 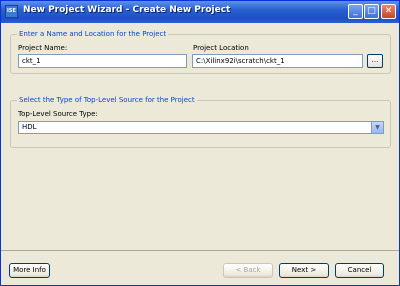 I want to click on more-info-button: More Info, so click(x=29, y=270).